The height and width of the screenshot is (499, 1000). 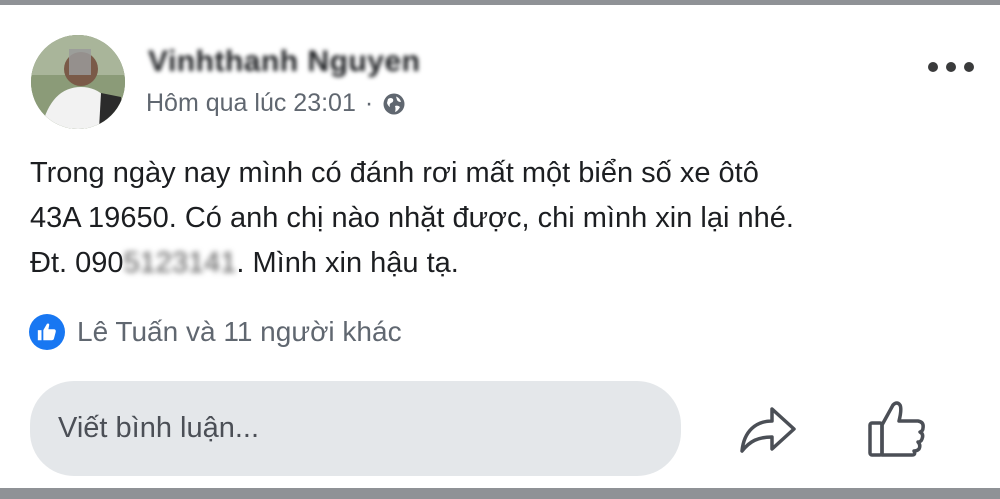 I want to click on share-icon, so click(x=768, y=429).